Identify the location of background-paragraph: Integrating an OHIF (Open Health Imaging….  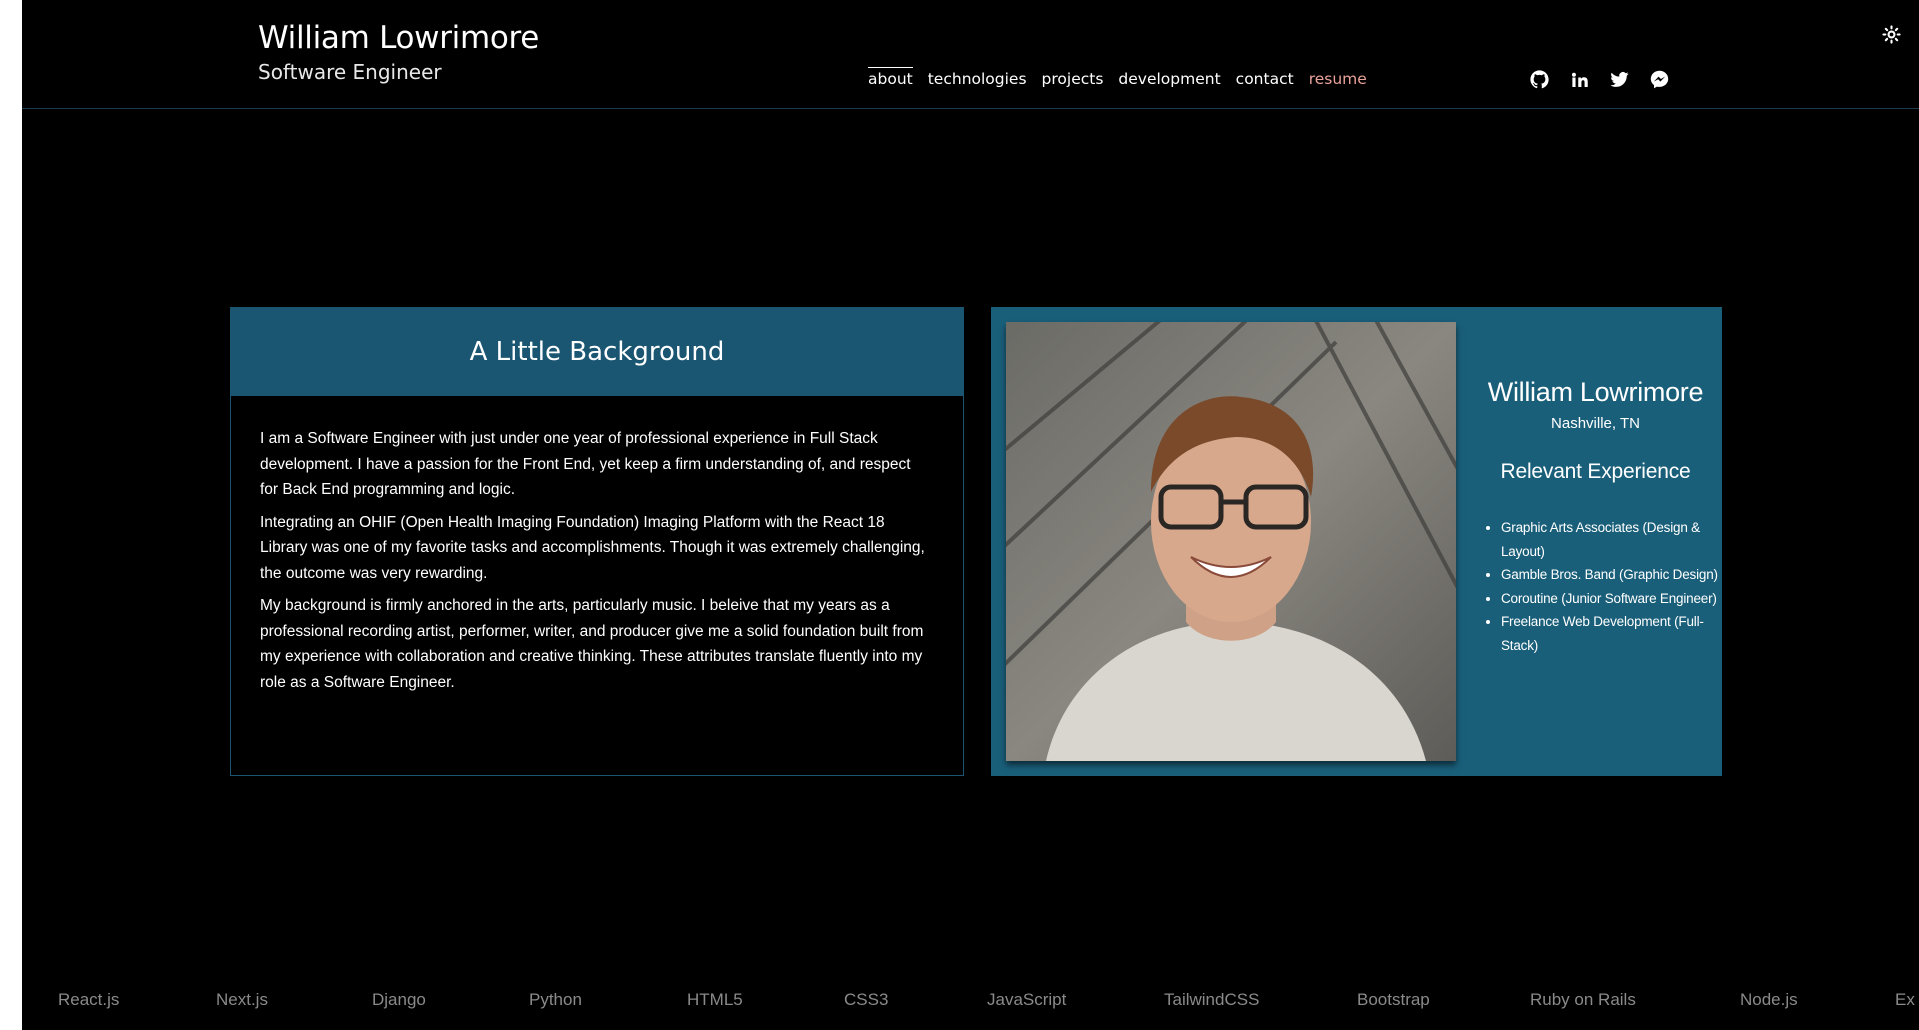
(592, 547).